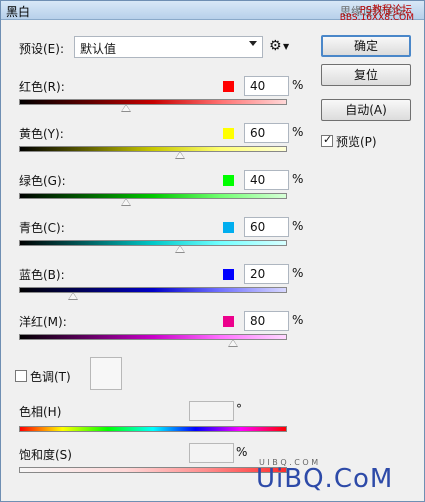 The height and width of the screenshot is (502, 425). I want to click on hue-slider-track, so click(153, 429).